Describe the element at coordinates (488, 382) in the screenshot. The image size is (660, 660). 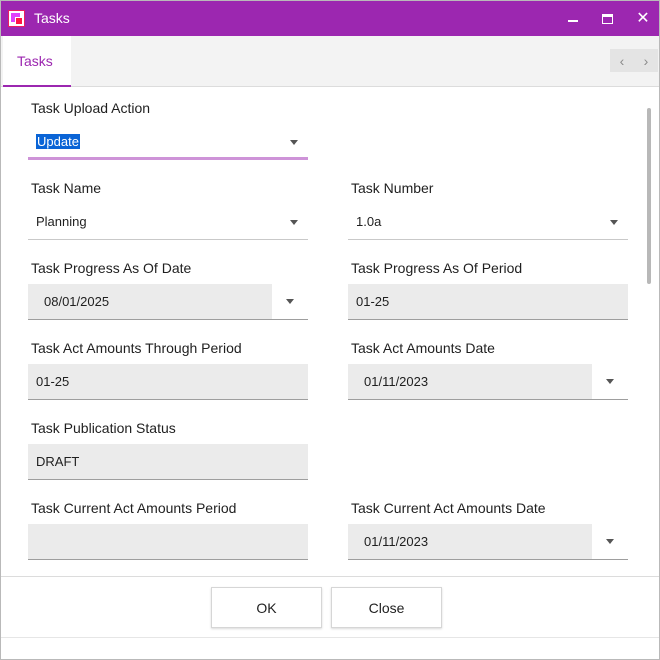
I see `act-date-field: 01/11/2023` at that location.